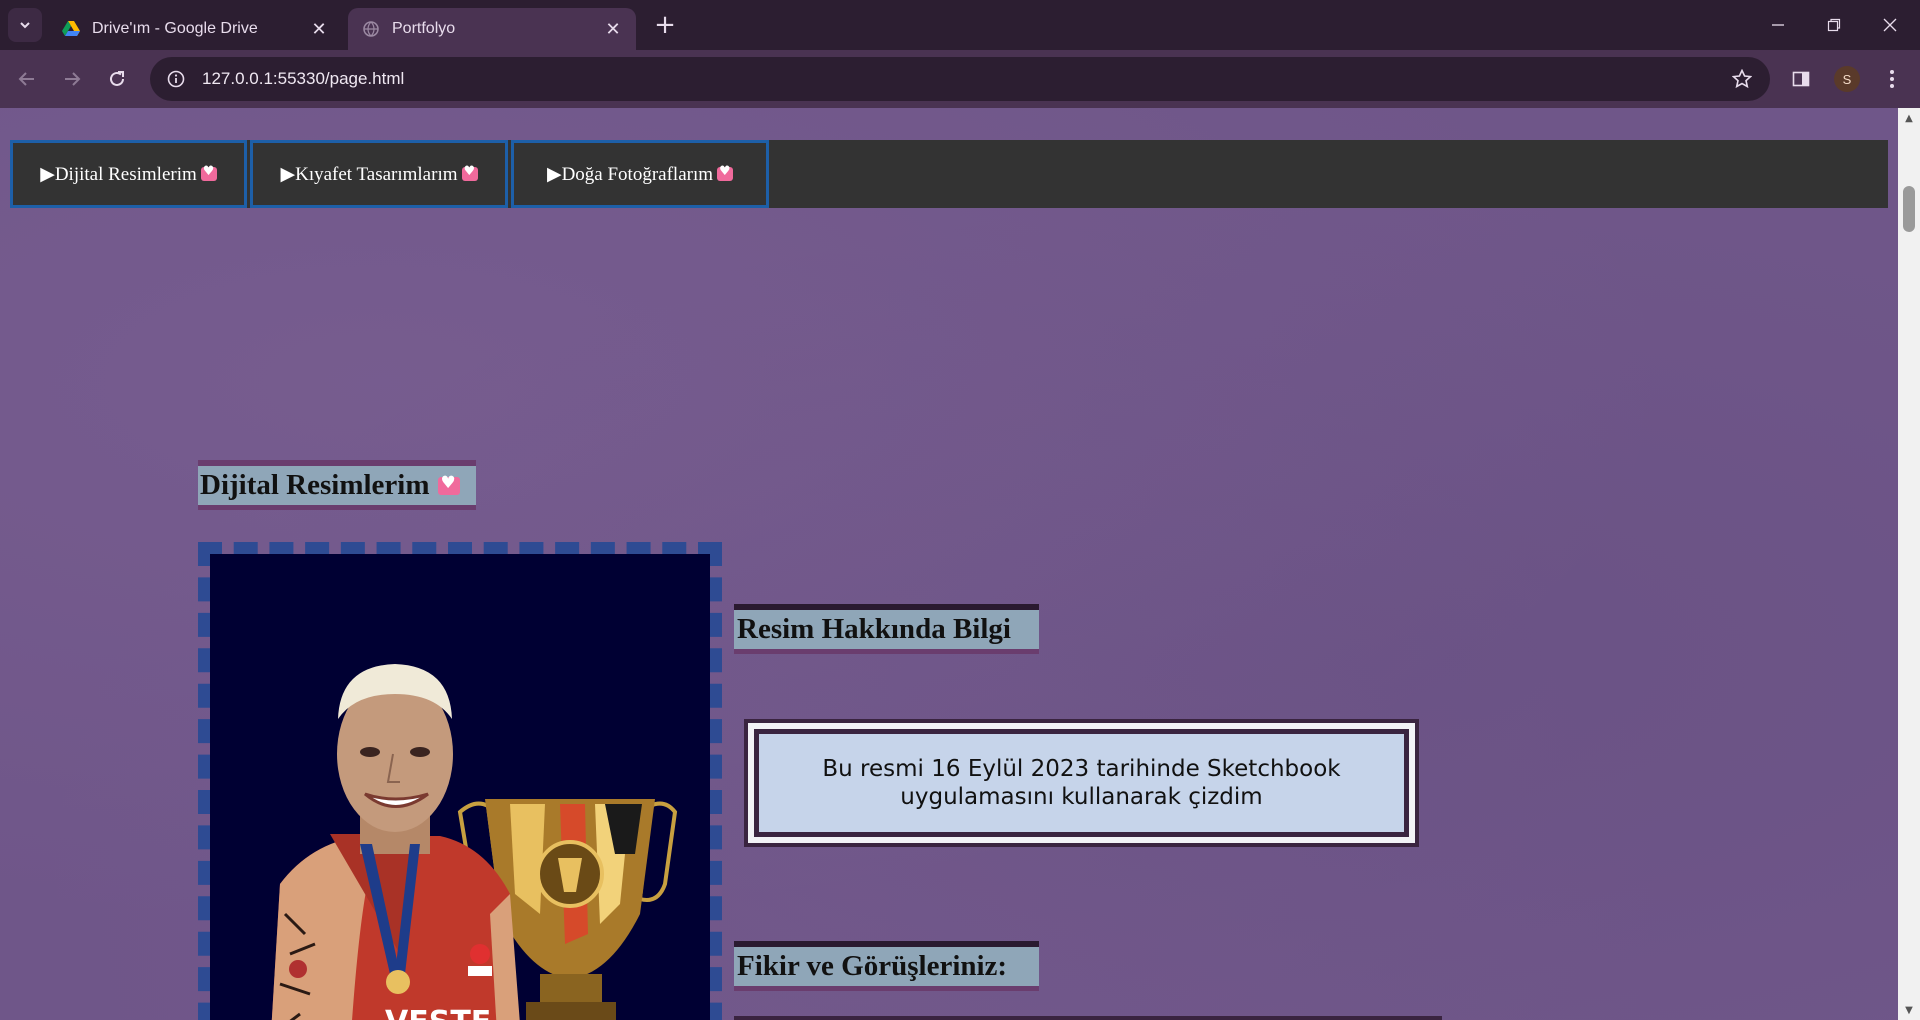 The image size is (1920, 1020). I want to click on address-bar: 127.0.0.1:55330/page.html, so click(960, 79).